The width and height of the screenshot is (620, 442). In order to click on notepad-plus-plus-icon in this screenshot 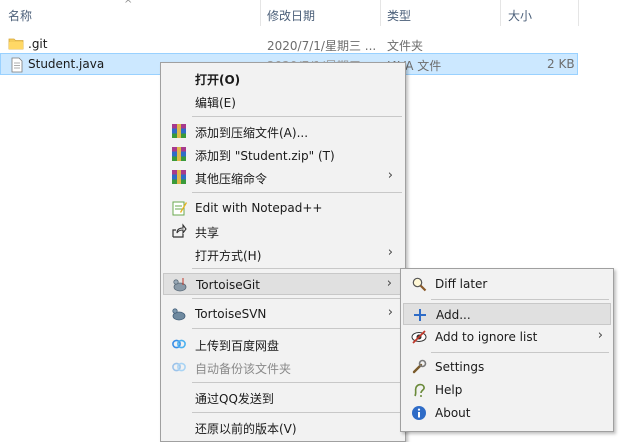, I will do `click(179, 208)`.